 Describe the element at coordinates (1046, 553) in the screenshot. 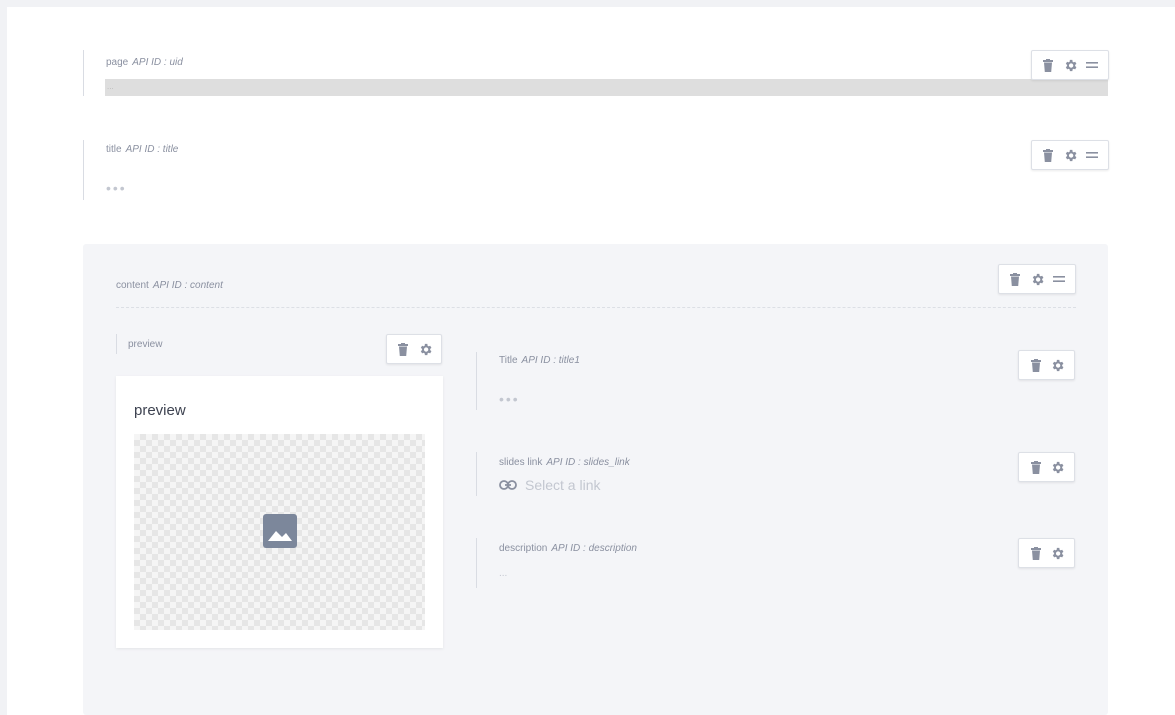

I see `description-field-toolbar` at that location.